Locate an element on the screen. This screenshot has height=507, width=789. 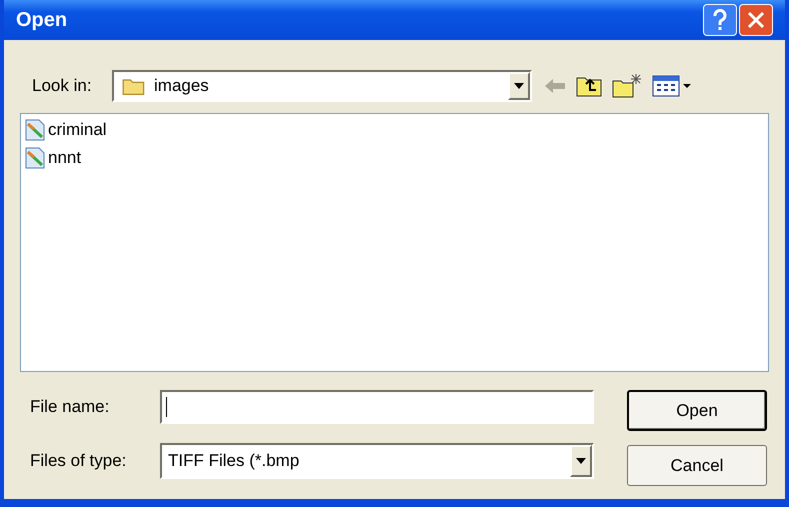
view-menu-icon is located at coordinates (672, 86).